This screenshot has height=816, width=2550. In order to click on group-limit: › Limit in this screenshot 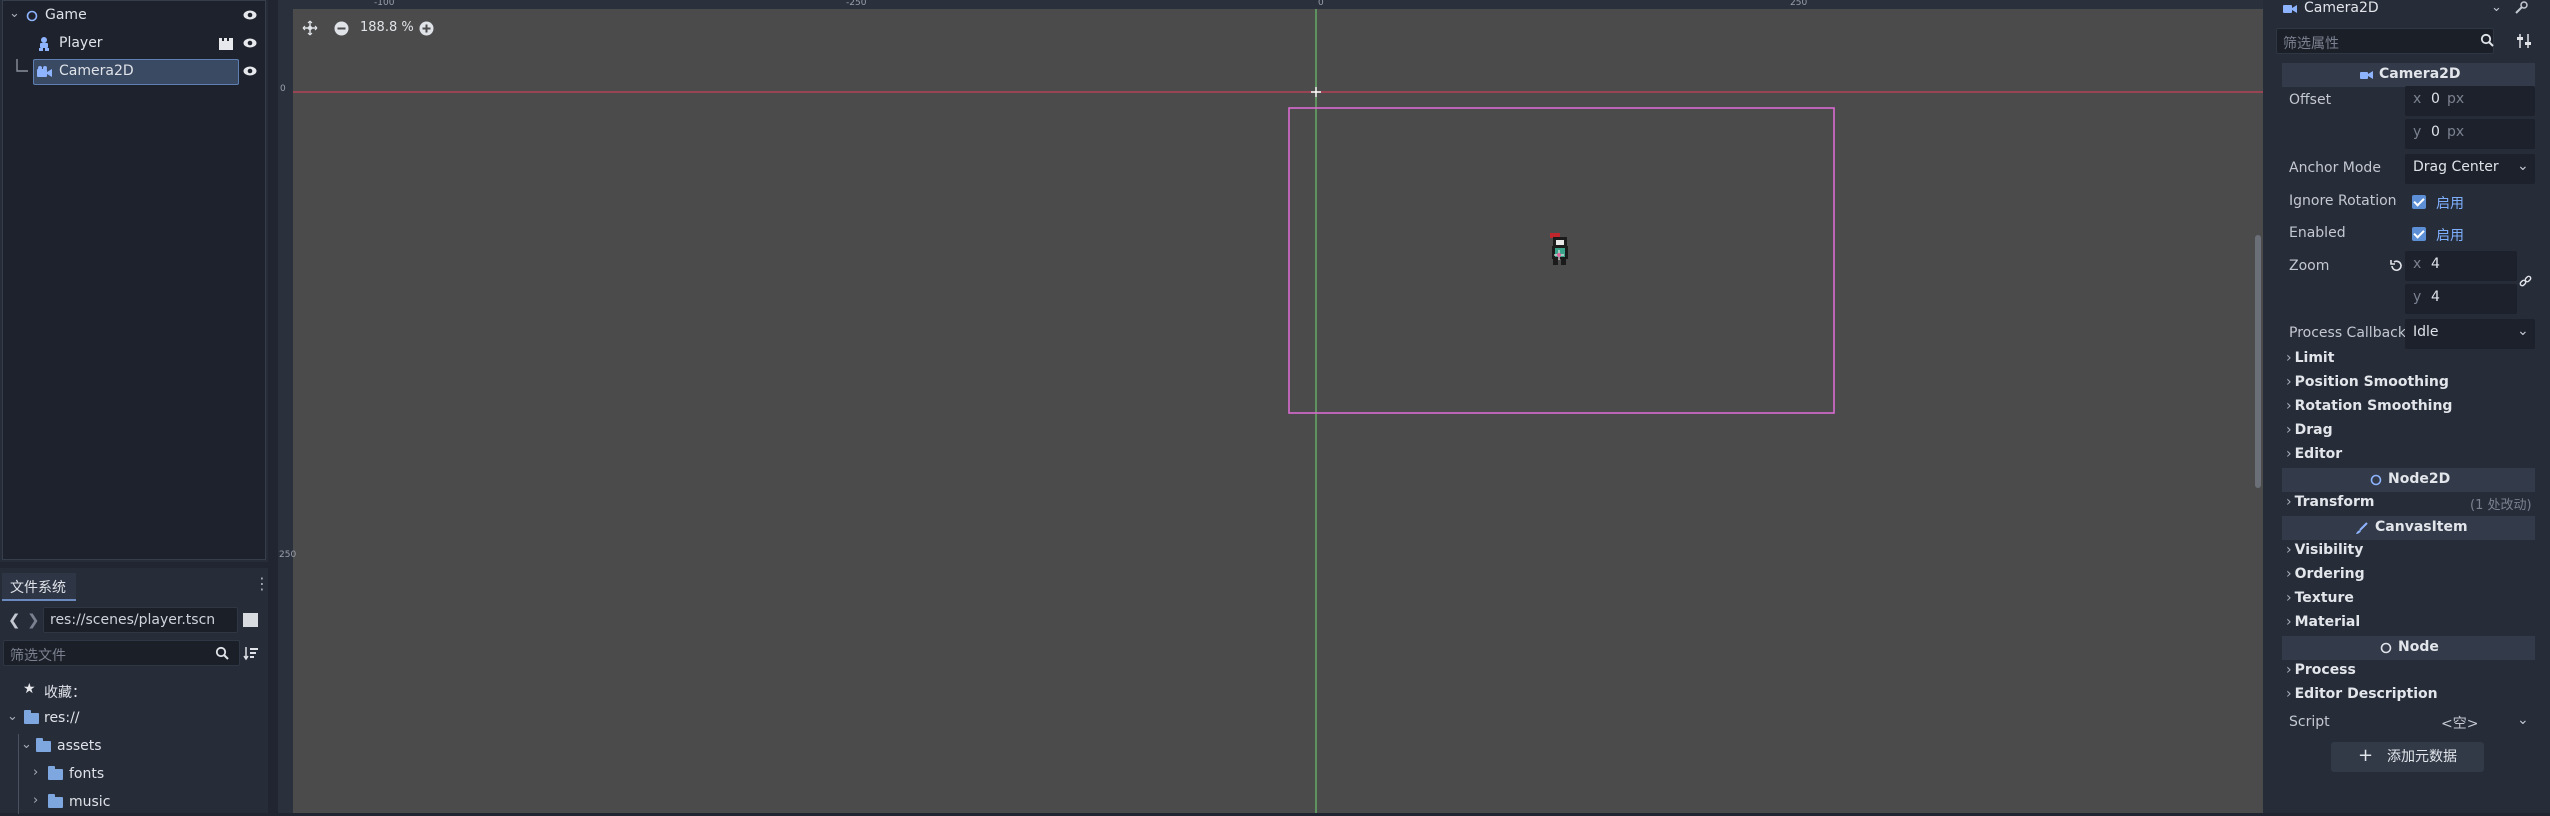, I will do `click(2310, 358)`.